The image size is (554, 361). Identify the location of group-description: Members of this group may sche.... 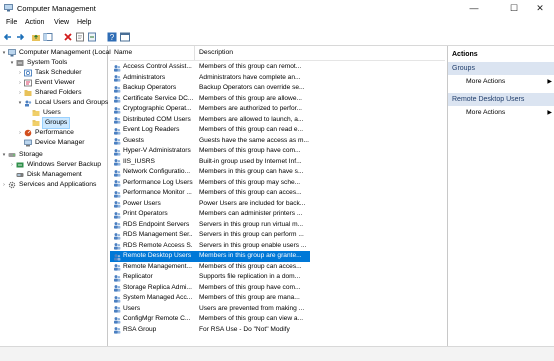
(250, 182).